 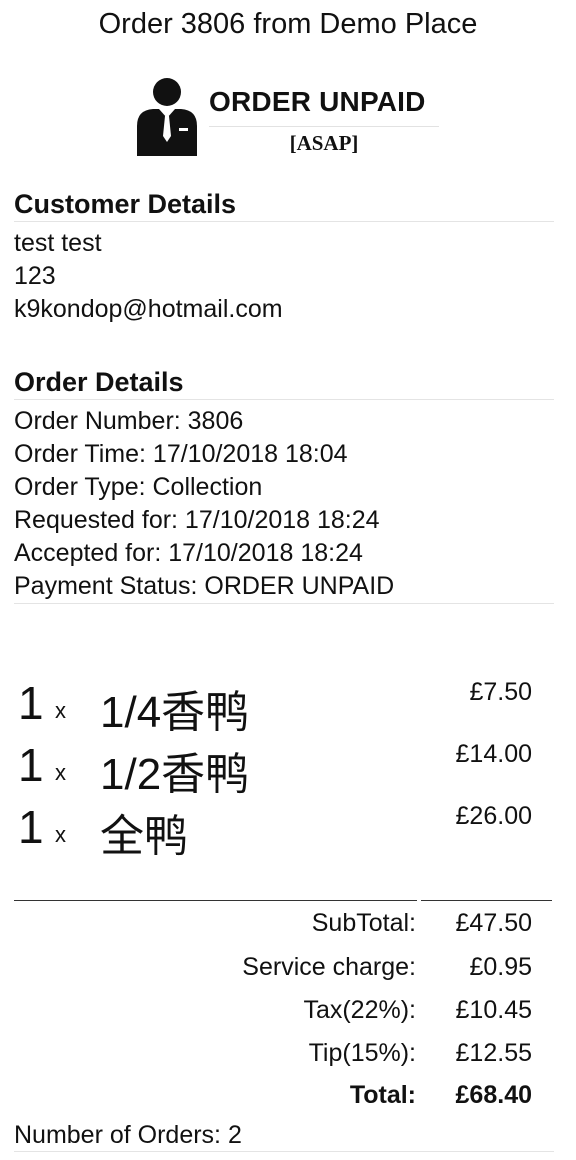 I want to click on item-name: 1/4香鸭, so click(x=175, y=712).